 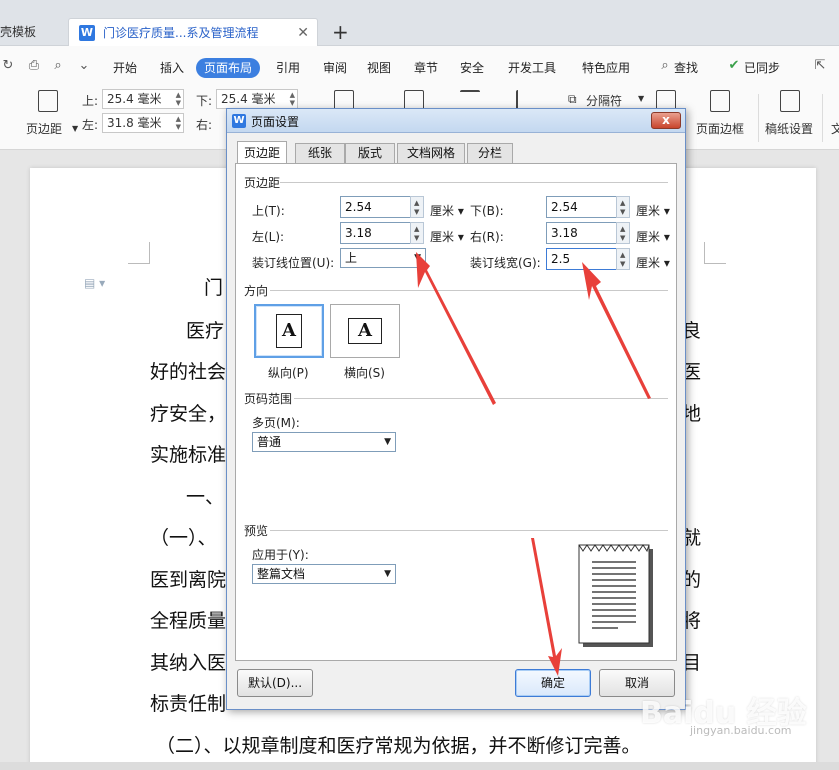 What do you see at coordinates (789, 128) in the screenshot?
I see `draft-settings-button: 稿纸设置` at bounding box center [789, 128].